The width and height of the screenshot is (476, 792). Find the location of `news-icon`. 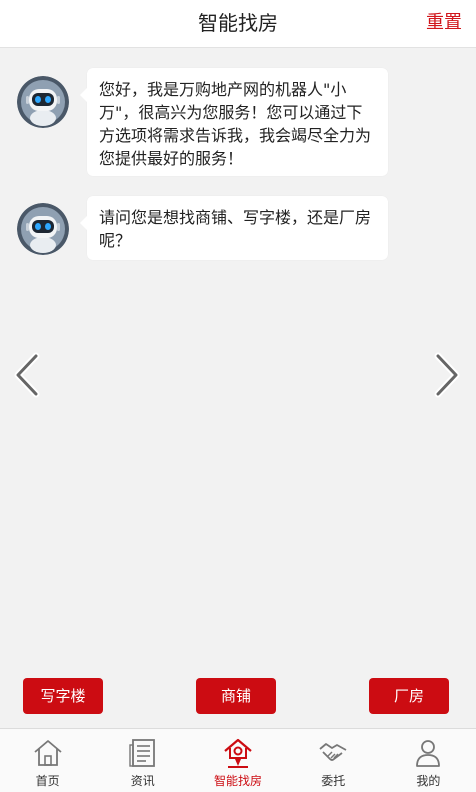

news-icon is located at coordinates (142, 753).